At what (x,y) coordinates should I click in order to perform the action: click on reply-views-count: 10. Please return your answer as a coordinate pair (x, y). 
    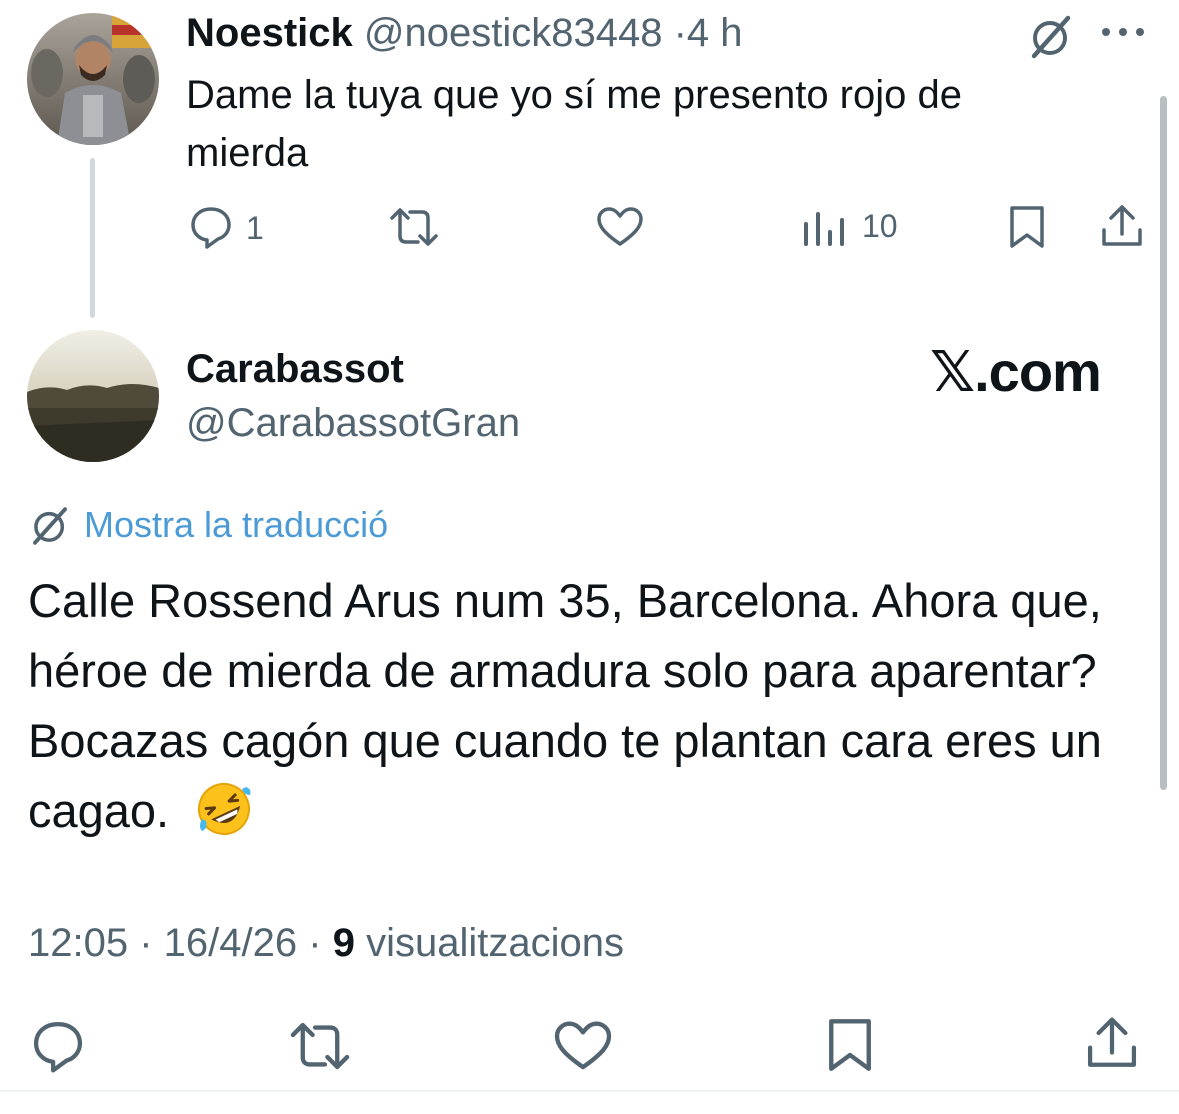
    Looking at the image, I should click on (880, 226).